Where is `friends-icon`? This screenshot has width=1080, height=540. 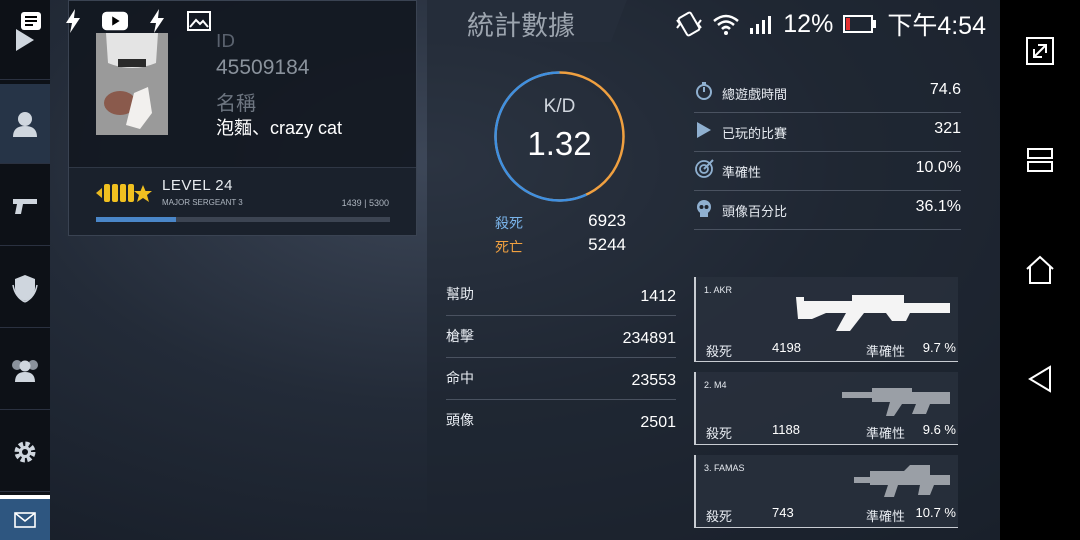 friends-icon is located at coordinates (25, 370).